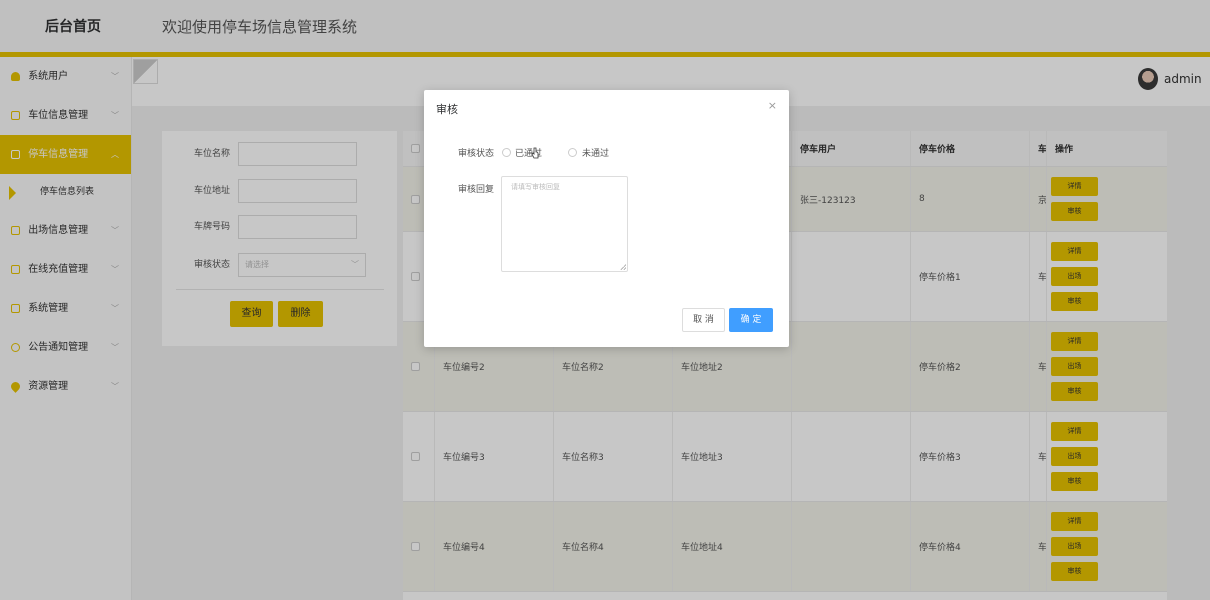 The height and width of the screenshot is (600, 1210). I want to click on radio-fail-label: 未通过, so click(595, 152).